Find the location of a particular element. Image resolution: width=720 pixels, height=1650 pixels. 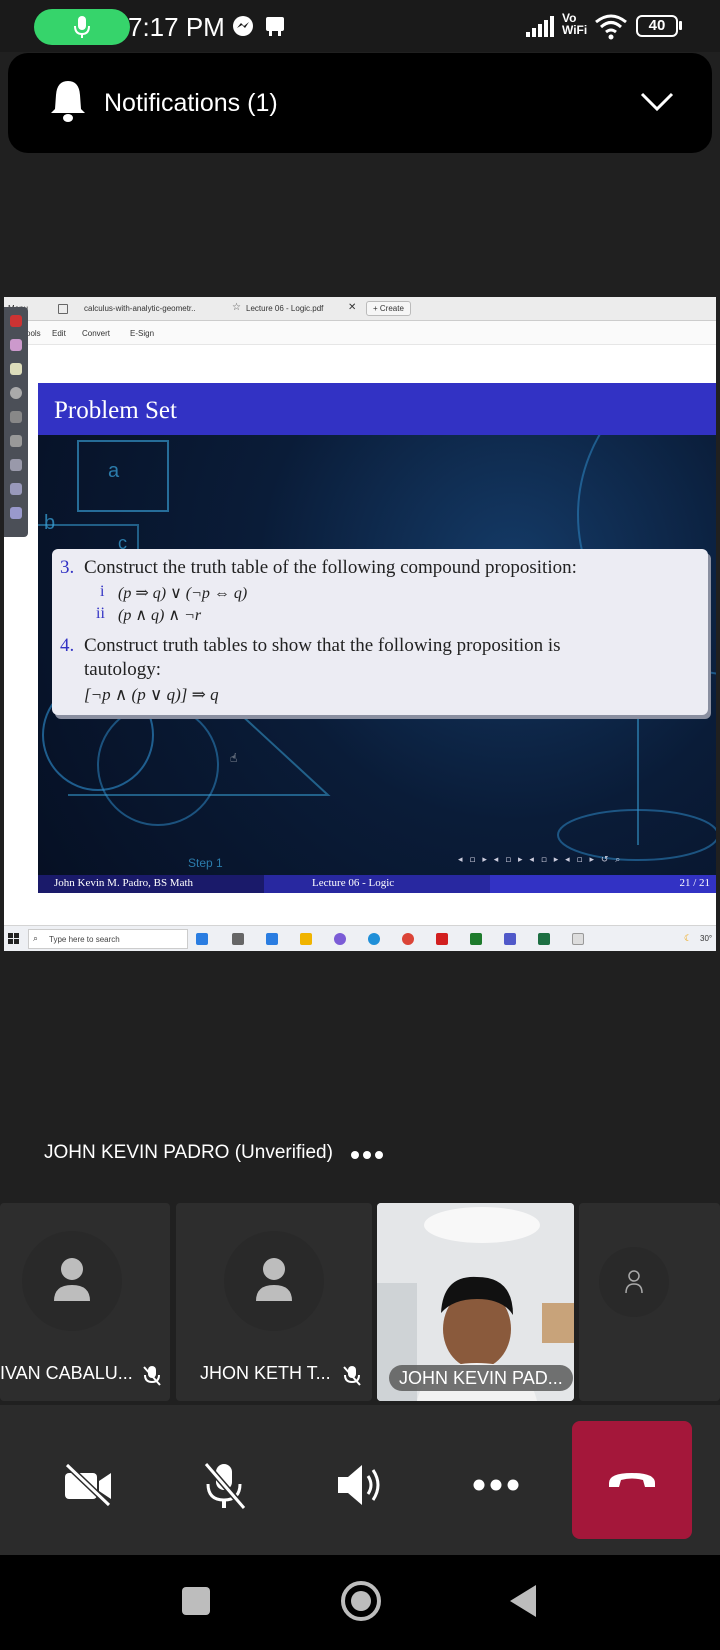

wifi-icon is located at coordinates (611, 27).